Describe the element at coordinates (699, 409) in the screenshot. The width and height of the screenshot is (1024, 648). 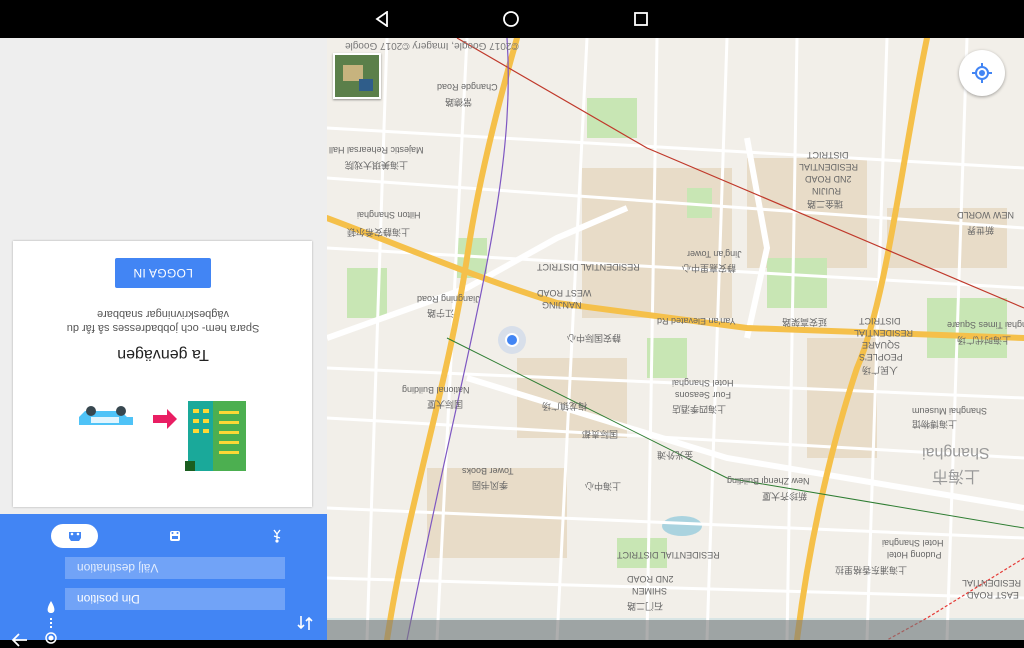
I see `map-label: 上海四季酒店` at that location.